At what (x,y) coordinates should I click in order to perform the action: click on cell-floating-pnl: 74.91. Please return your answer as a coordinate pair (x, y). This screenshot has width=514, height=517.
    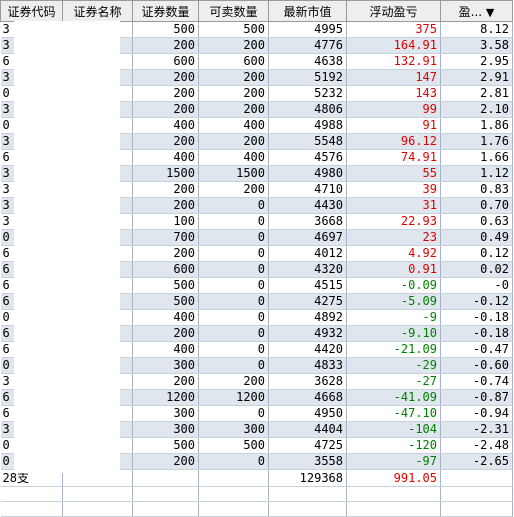
    Looking at the image, I should click on (393, 157).